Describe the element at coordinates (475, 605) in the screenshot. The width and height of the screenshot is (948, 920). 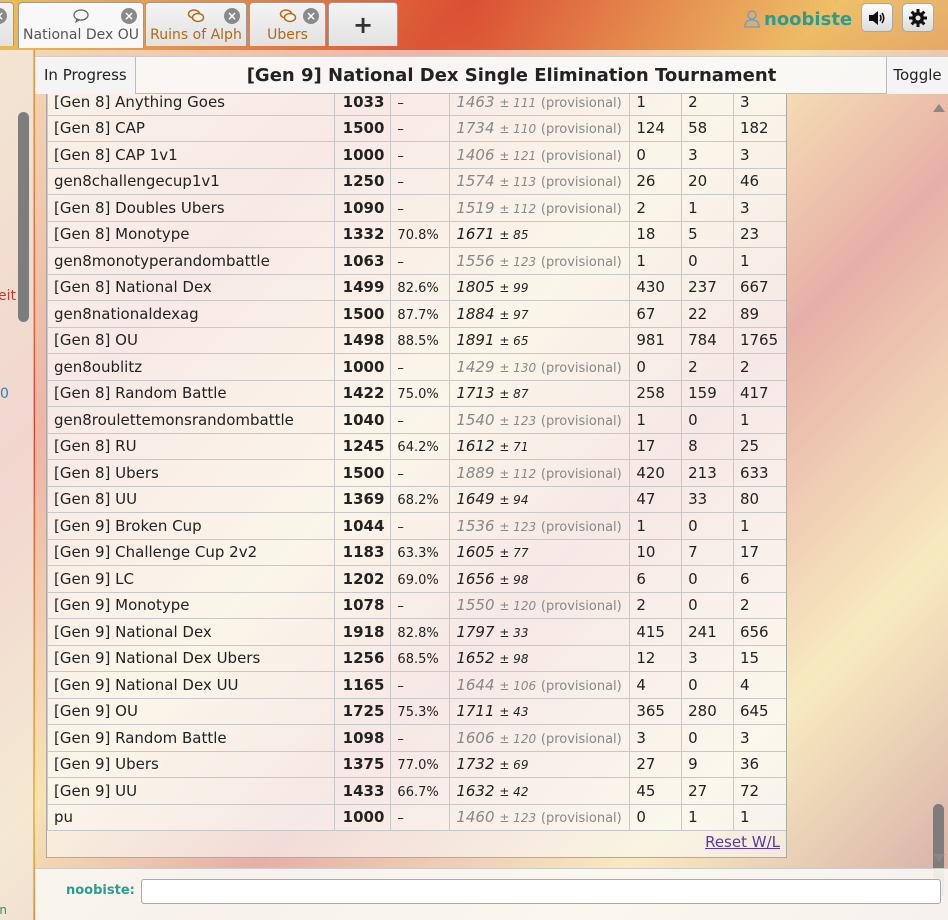
I see `glicko-value: 1550` at that location.